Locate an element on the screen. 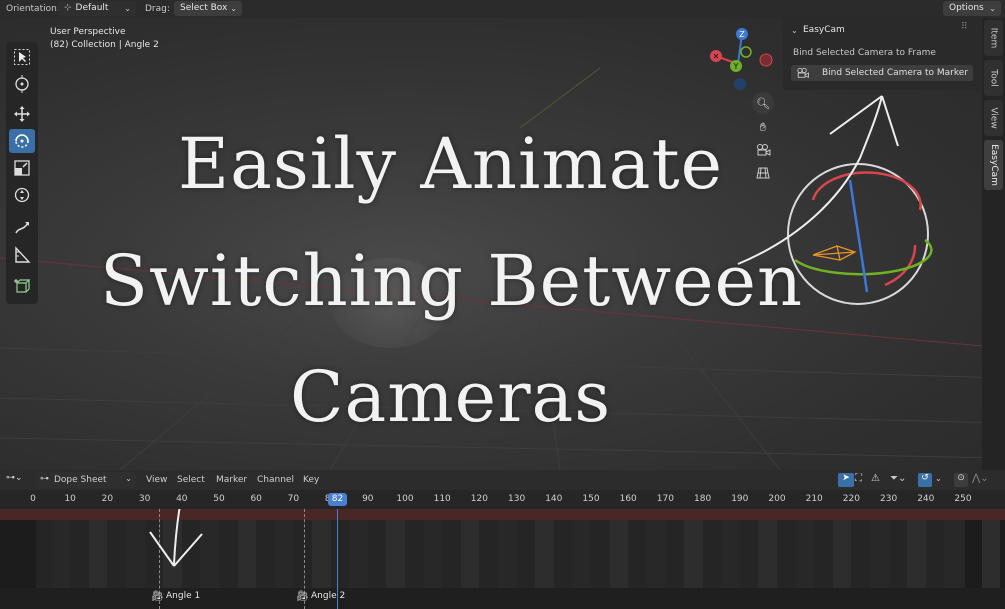 Image resolution: width=1005 pixels, height=609 pixels. cursor-arrow-icon: ➤ is located at coordinates (846, 478).